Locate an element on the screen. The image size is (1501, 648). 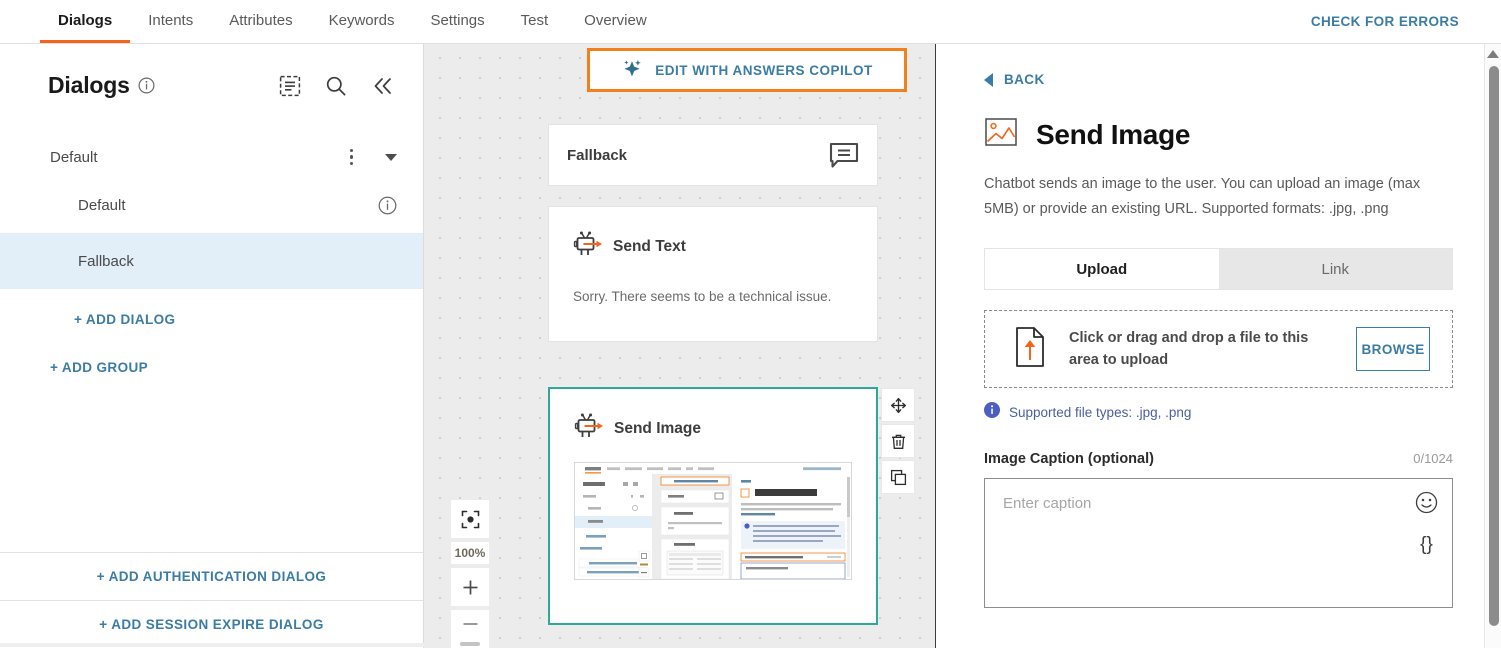
caption-input-actions: {} is located at coordinates (1426, 522).